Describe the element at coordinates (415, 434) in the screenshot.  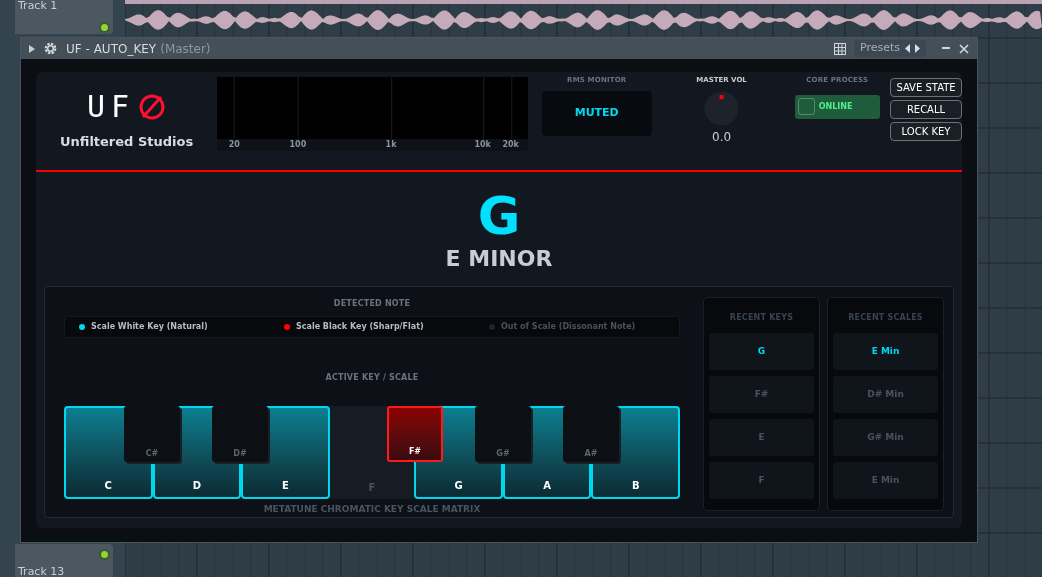
I see `sharp-key: F#` at that location.